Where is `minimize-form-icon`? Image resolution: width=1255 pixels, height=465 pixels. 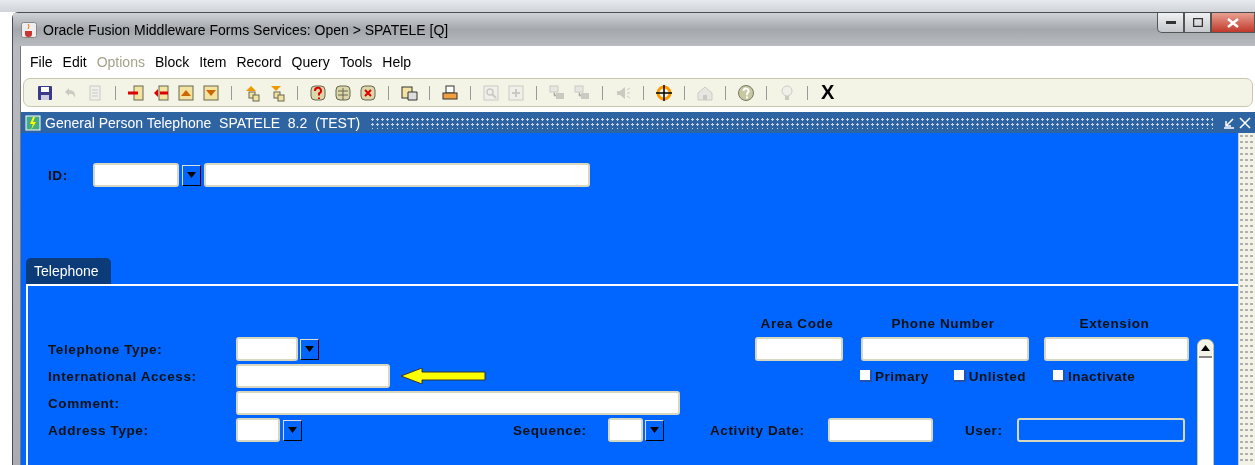 minimize-form-icon is located at coordinates (1229, 122).